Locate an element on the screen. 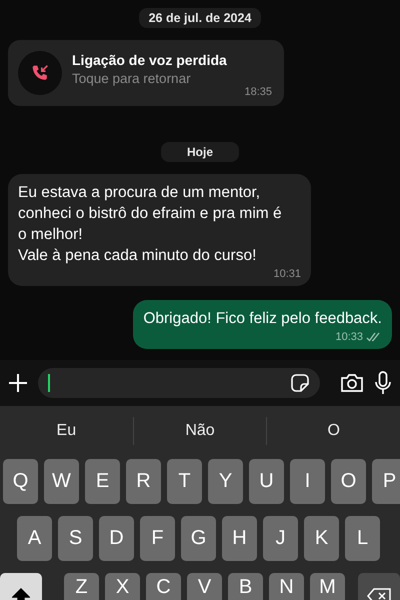 The image size is (400, 600). message-text: Eu estava a procura de um mentor, is located at coordinates (140, 193).